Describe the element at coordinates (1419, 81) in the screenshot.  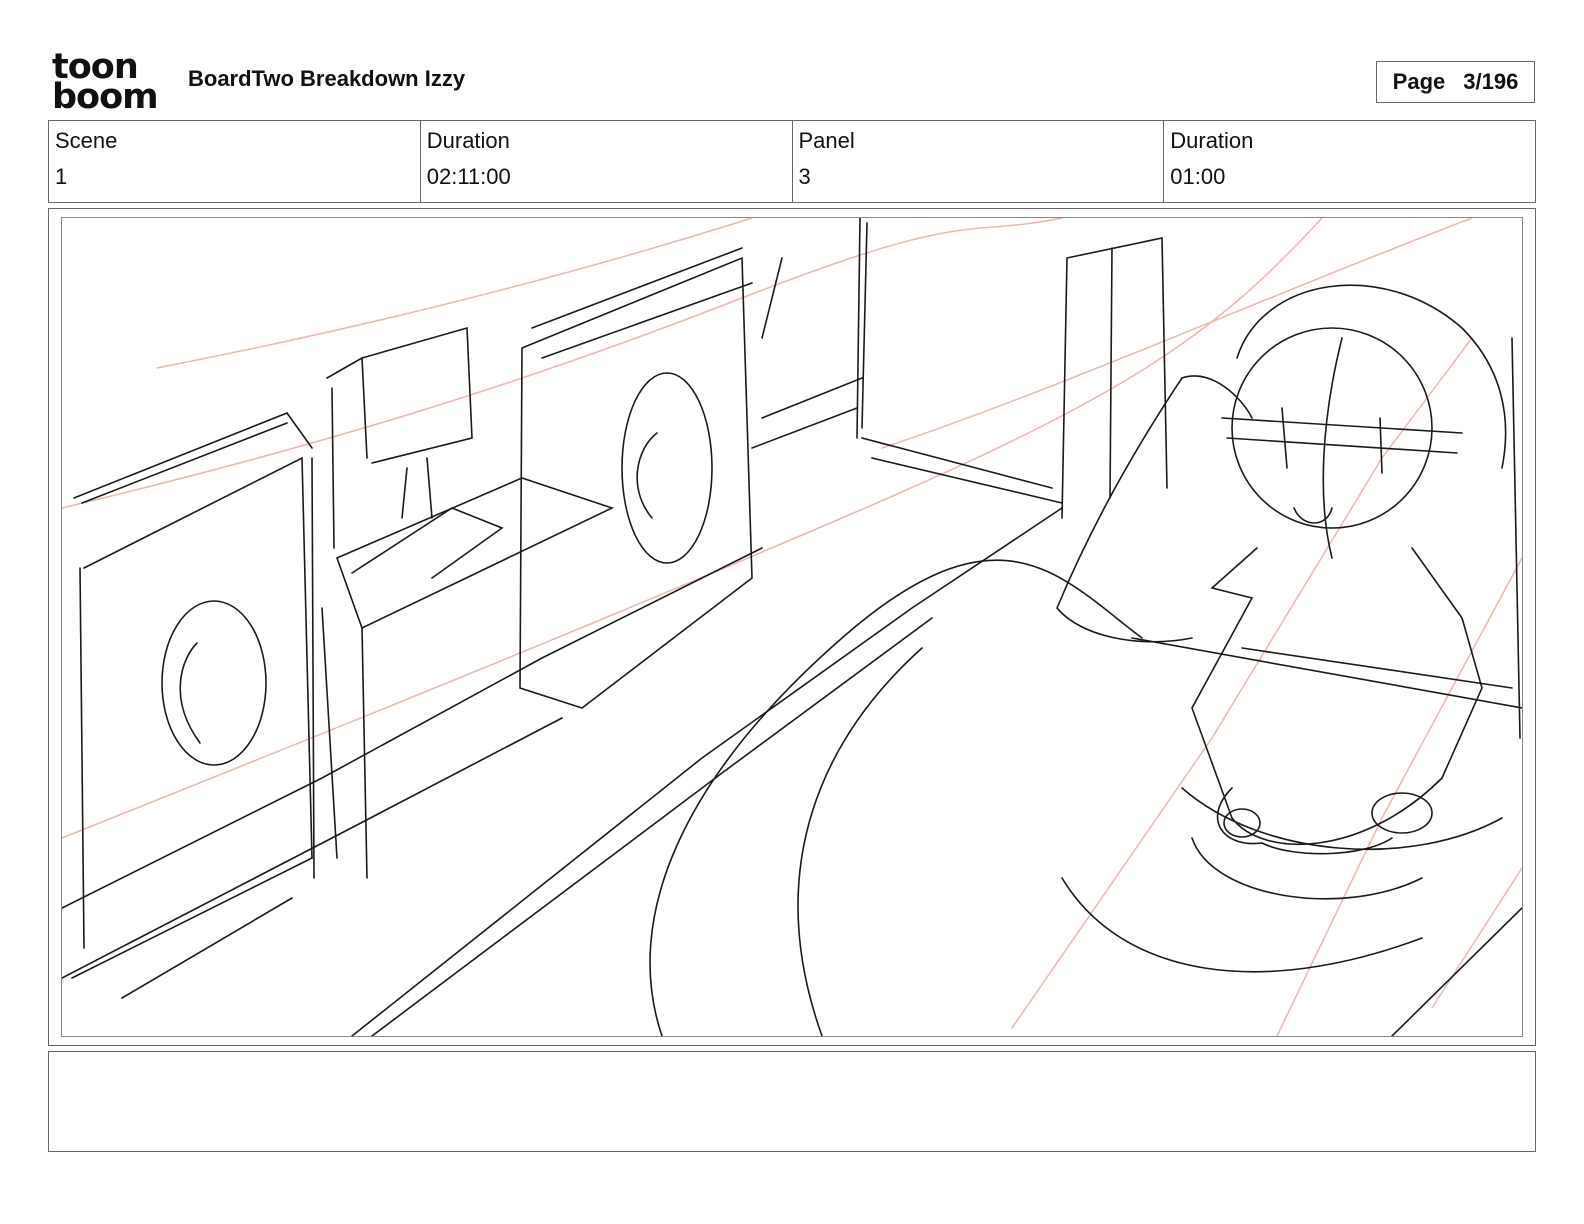
I see `page-label: Page` at that location.